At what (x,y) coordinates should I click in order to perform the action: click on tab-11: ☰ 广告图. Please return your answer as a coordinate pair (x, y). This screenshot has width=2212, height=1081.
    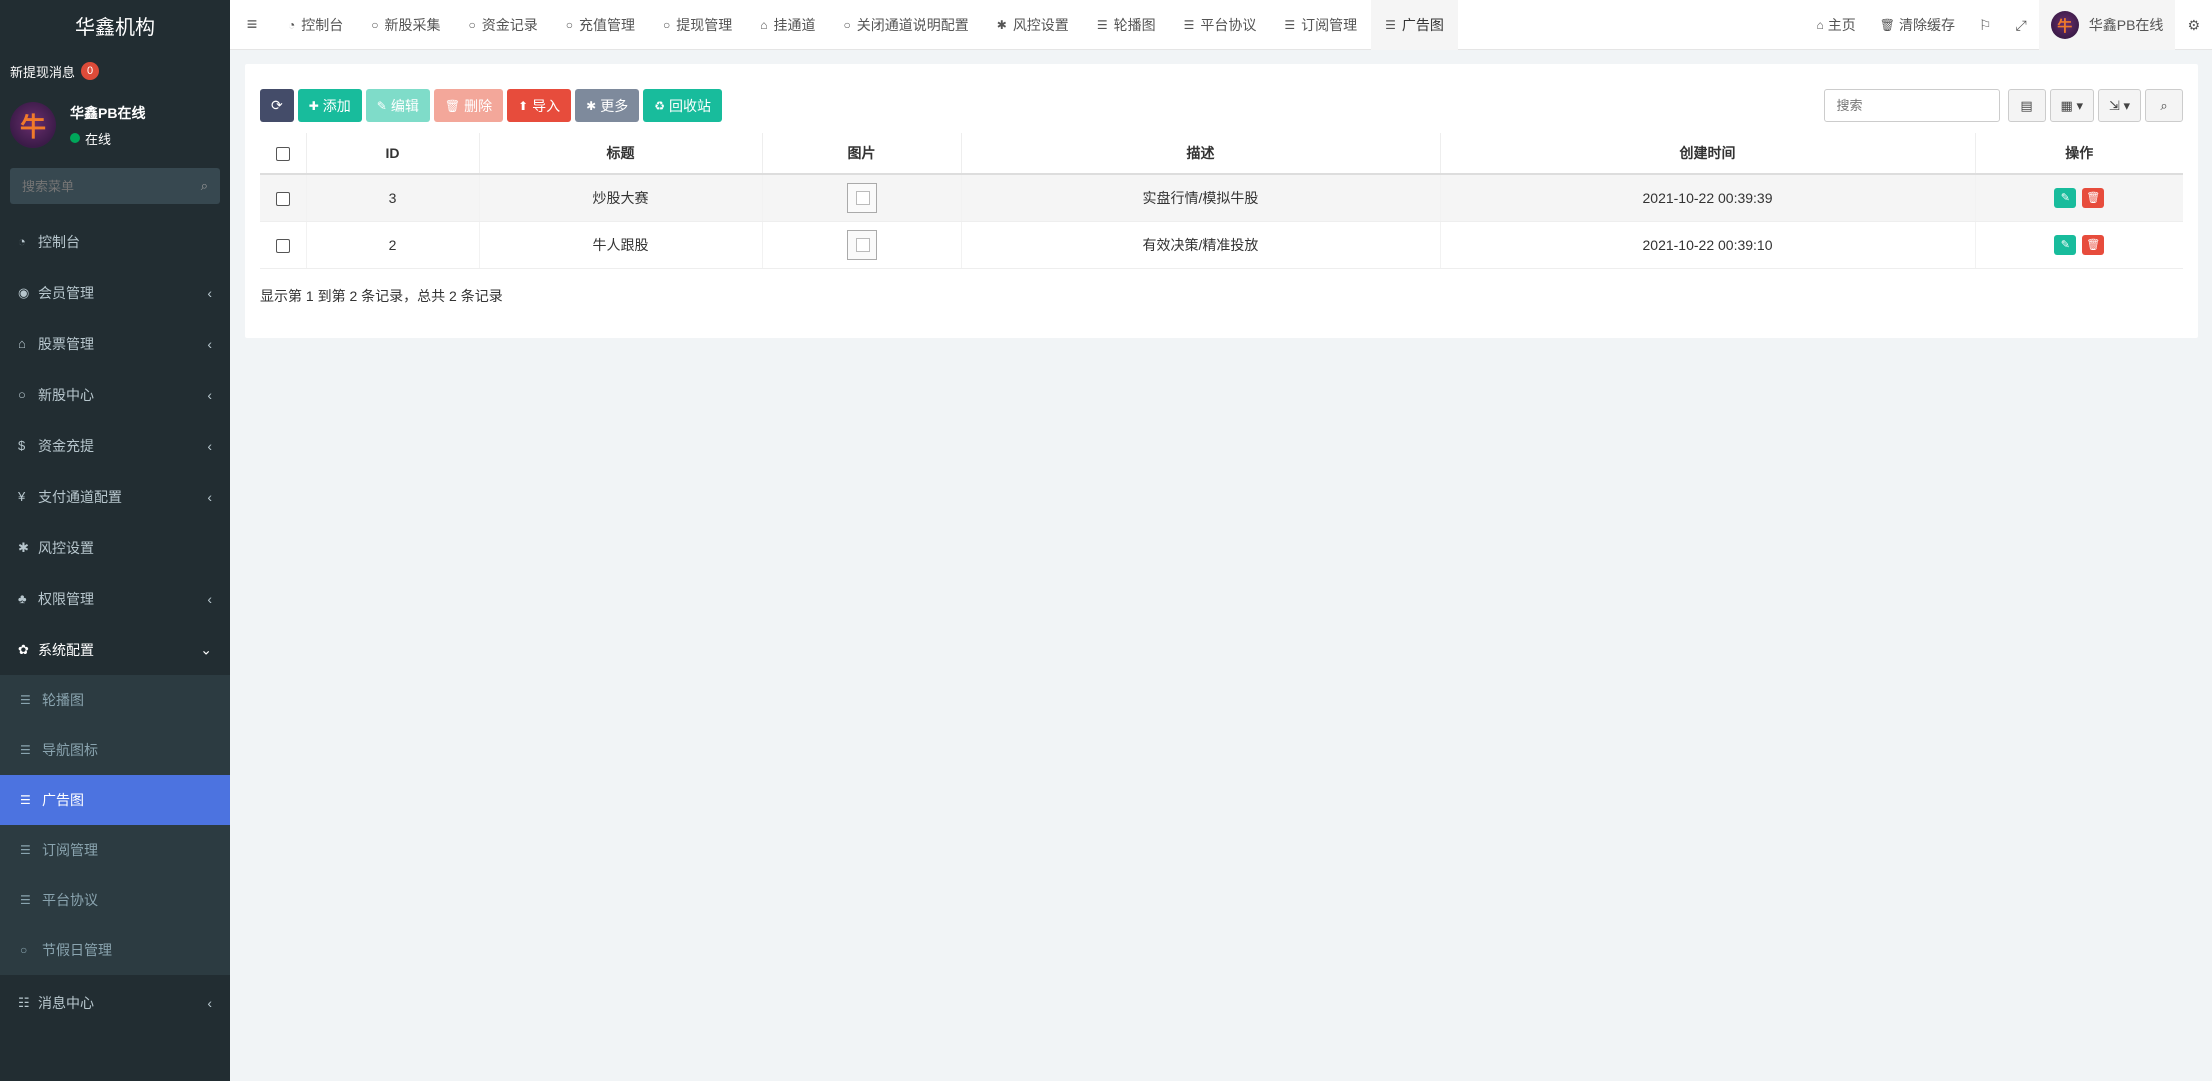
    Looking at the image, I should click on (1414, 25).